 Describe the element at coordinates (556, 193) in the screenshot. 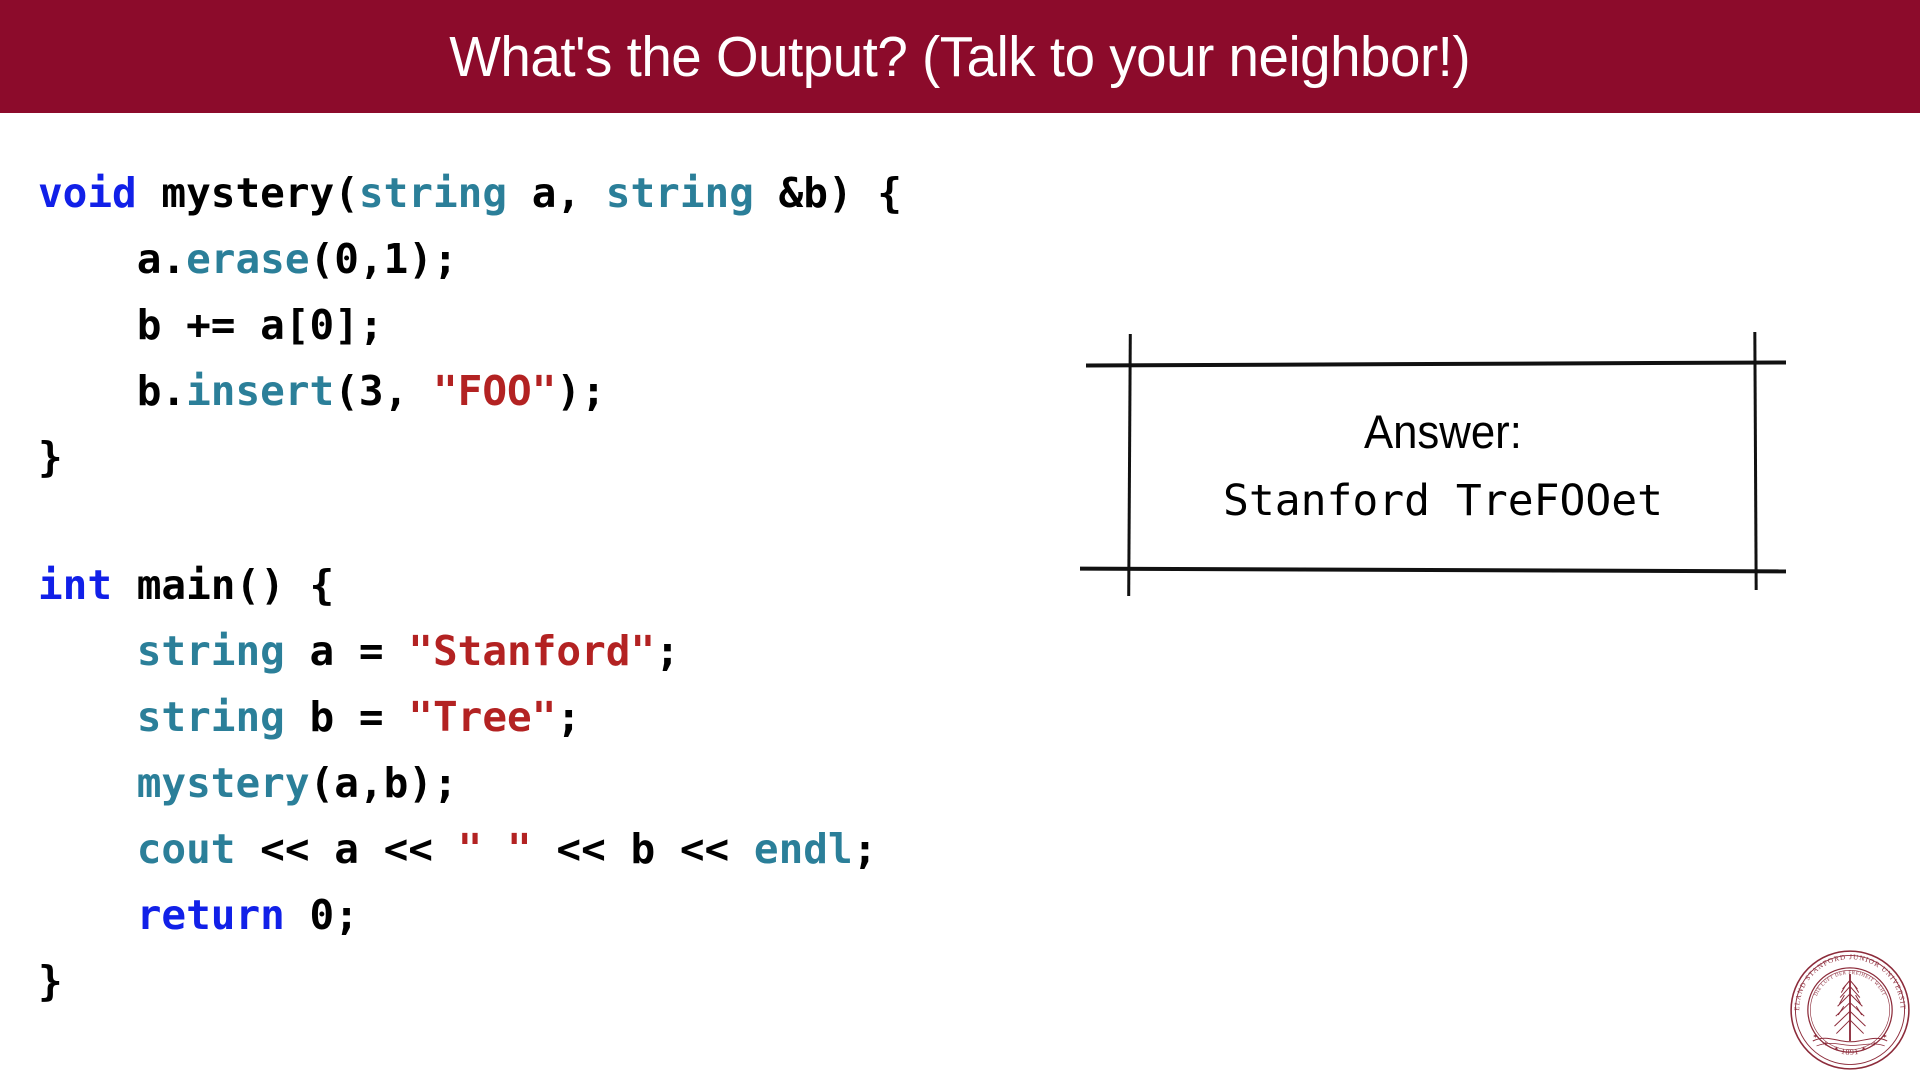

I see `code-token-plain: a,` at that location.